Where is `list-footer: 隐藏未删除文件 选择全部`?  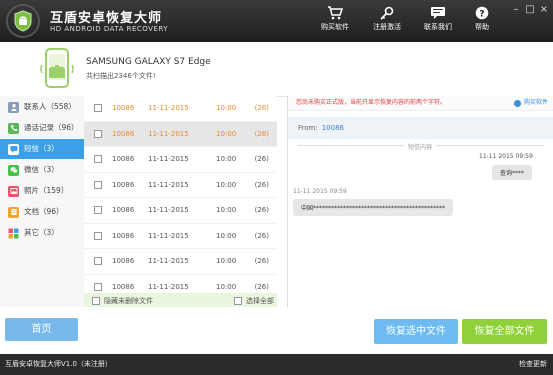
list-footer: 隐藏未删除文件 选择全部 is located at coordinates (180, 300).